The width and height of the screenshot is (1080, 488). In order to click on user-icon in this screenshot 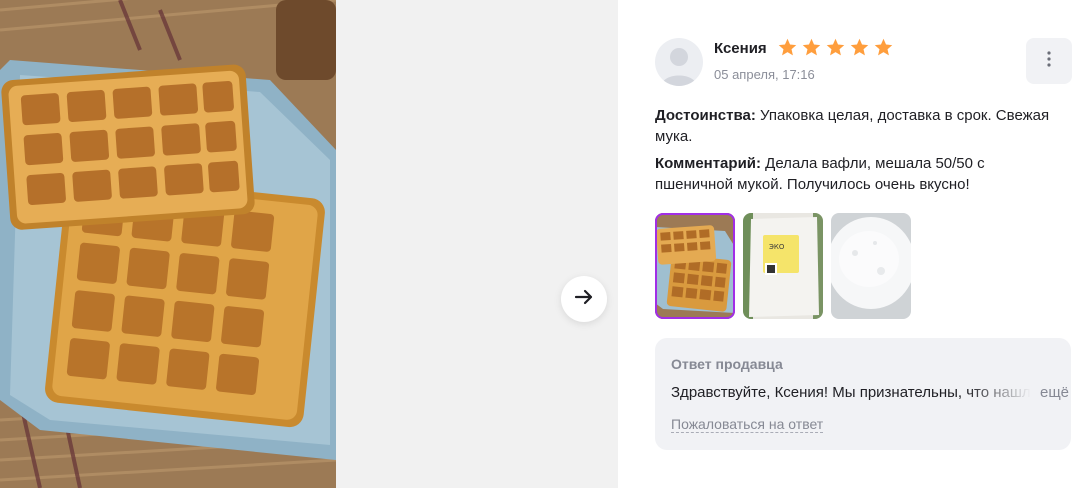, I will do `click(679, 67)`.